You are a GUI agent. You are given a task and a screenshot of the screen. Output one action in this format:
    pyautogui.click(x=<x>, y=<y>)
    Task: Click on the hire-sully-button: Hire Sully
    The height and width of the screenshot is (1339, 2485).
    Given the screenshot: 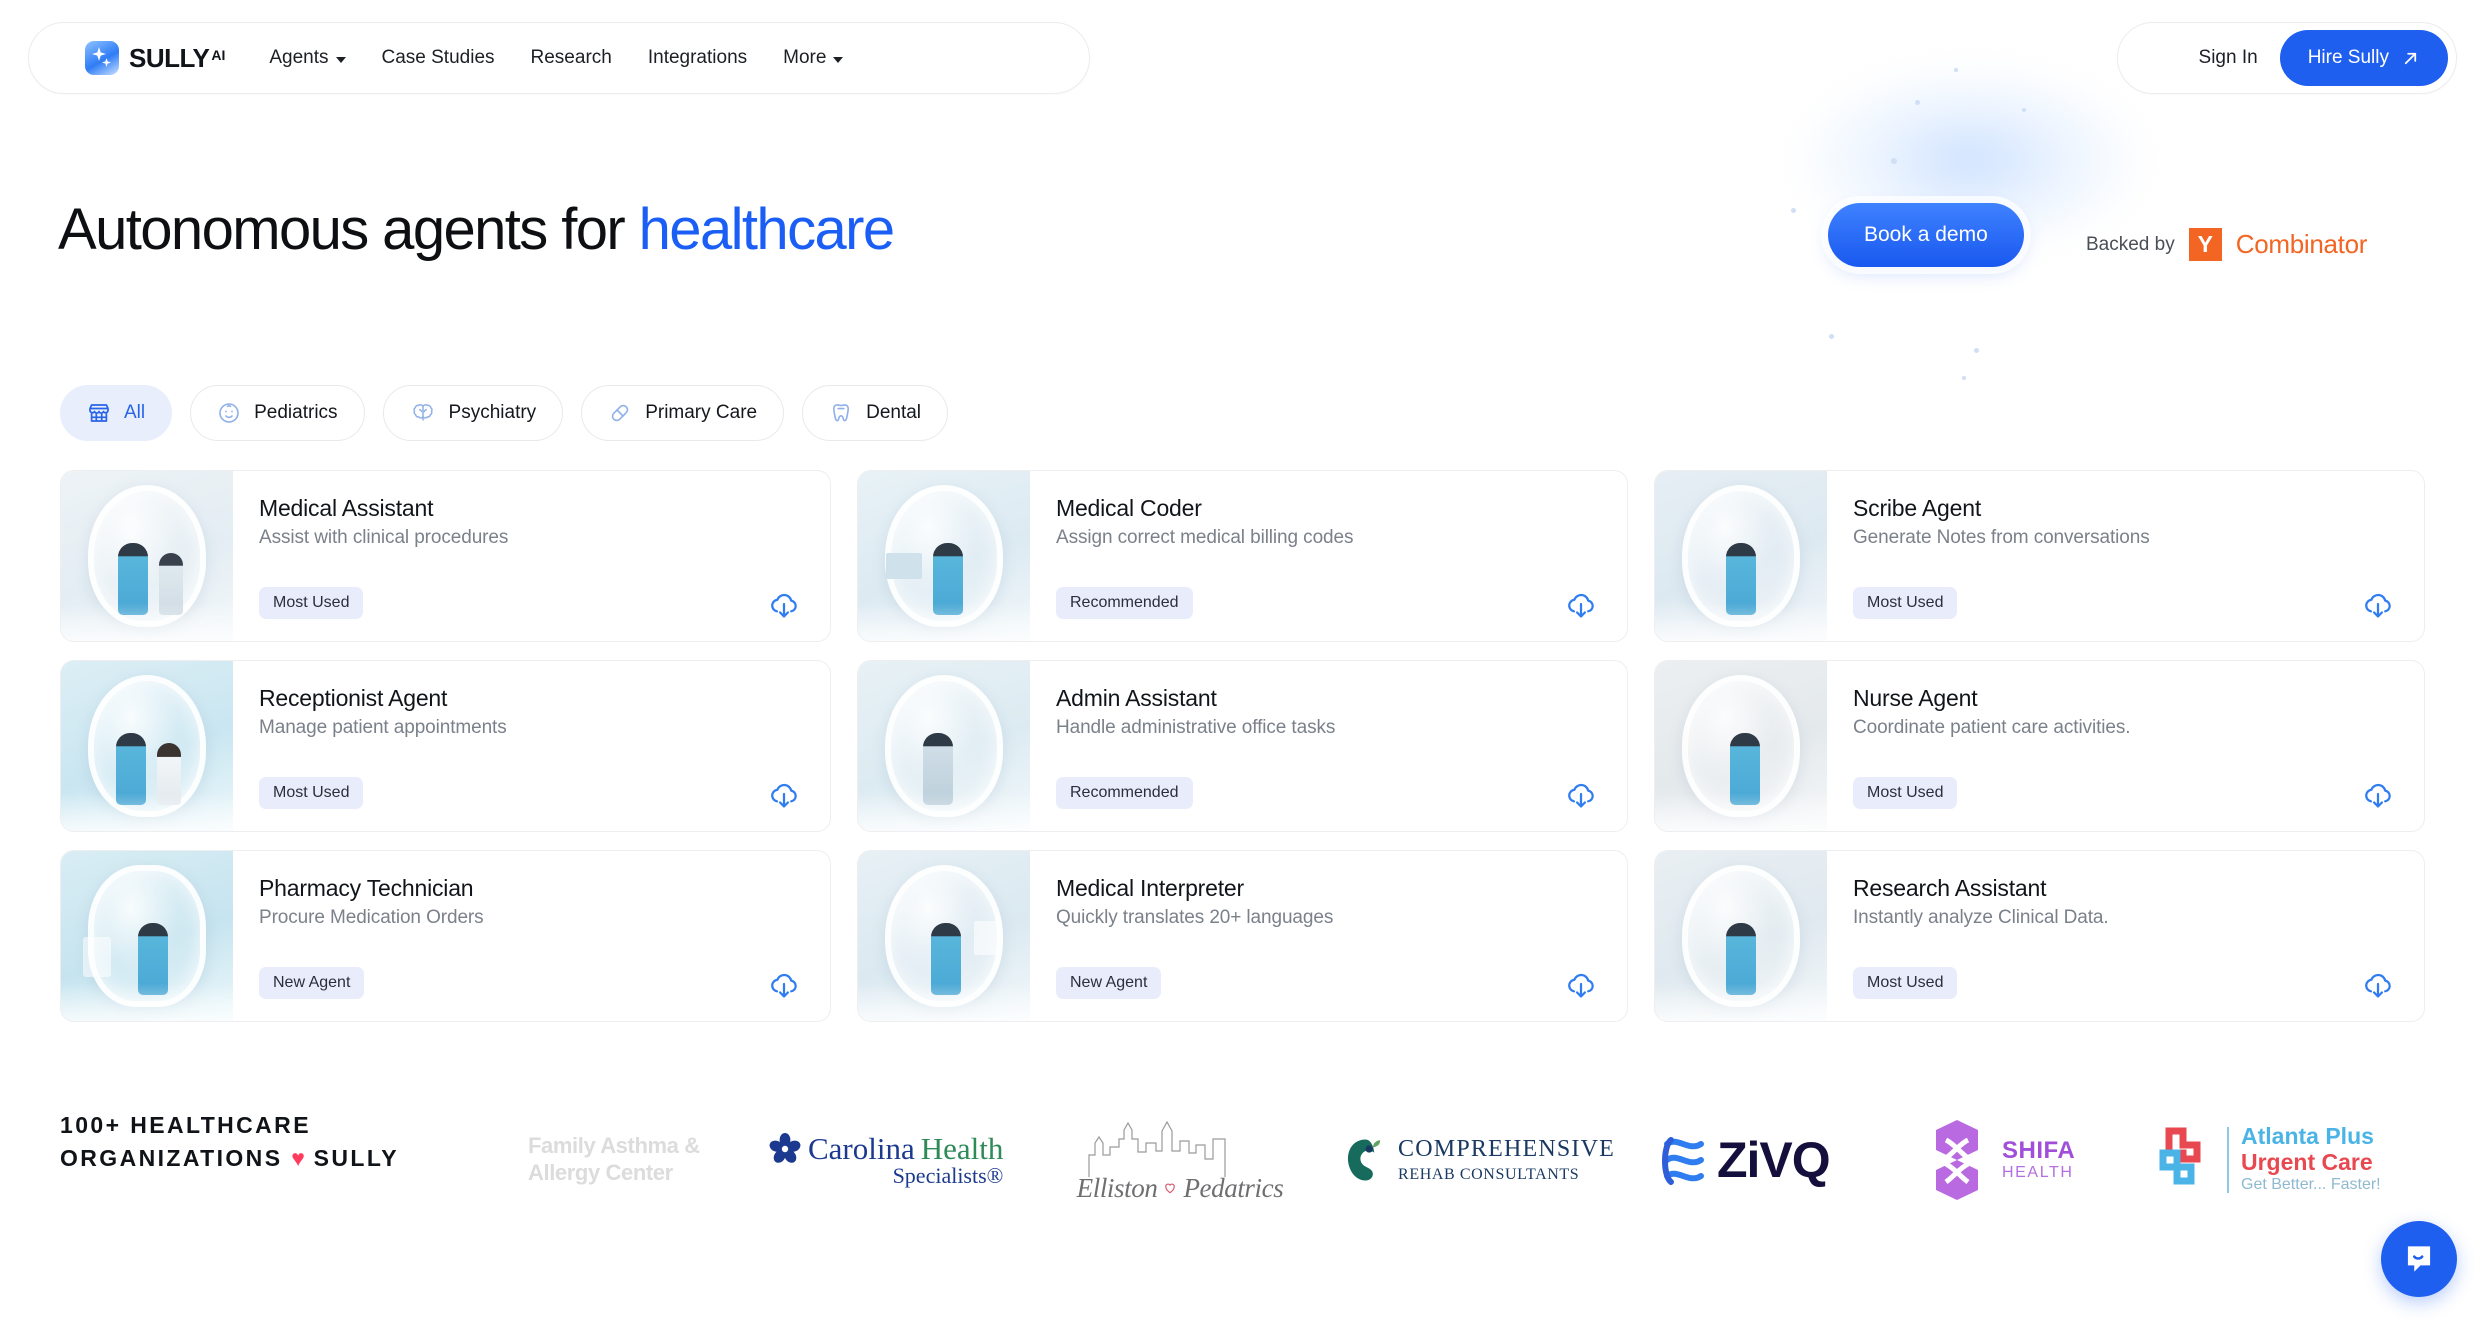 What is the action you would take?
    pyautogui.click(x=2363, y=58)
    